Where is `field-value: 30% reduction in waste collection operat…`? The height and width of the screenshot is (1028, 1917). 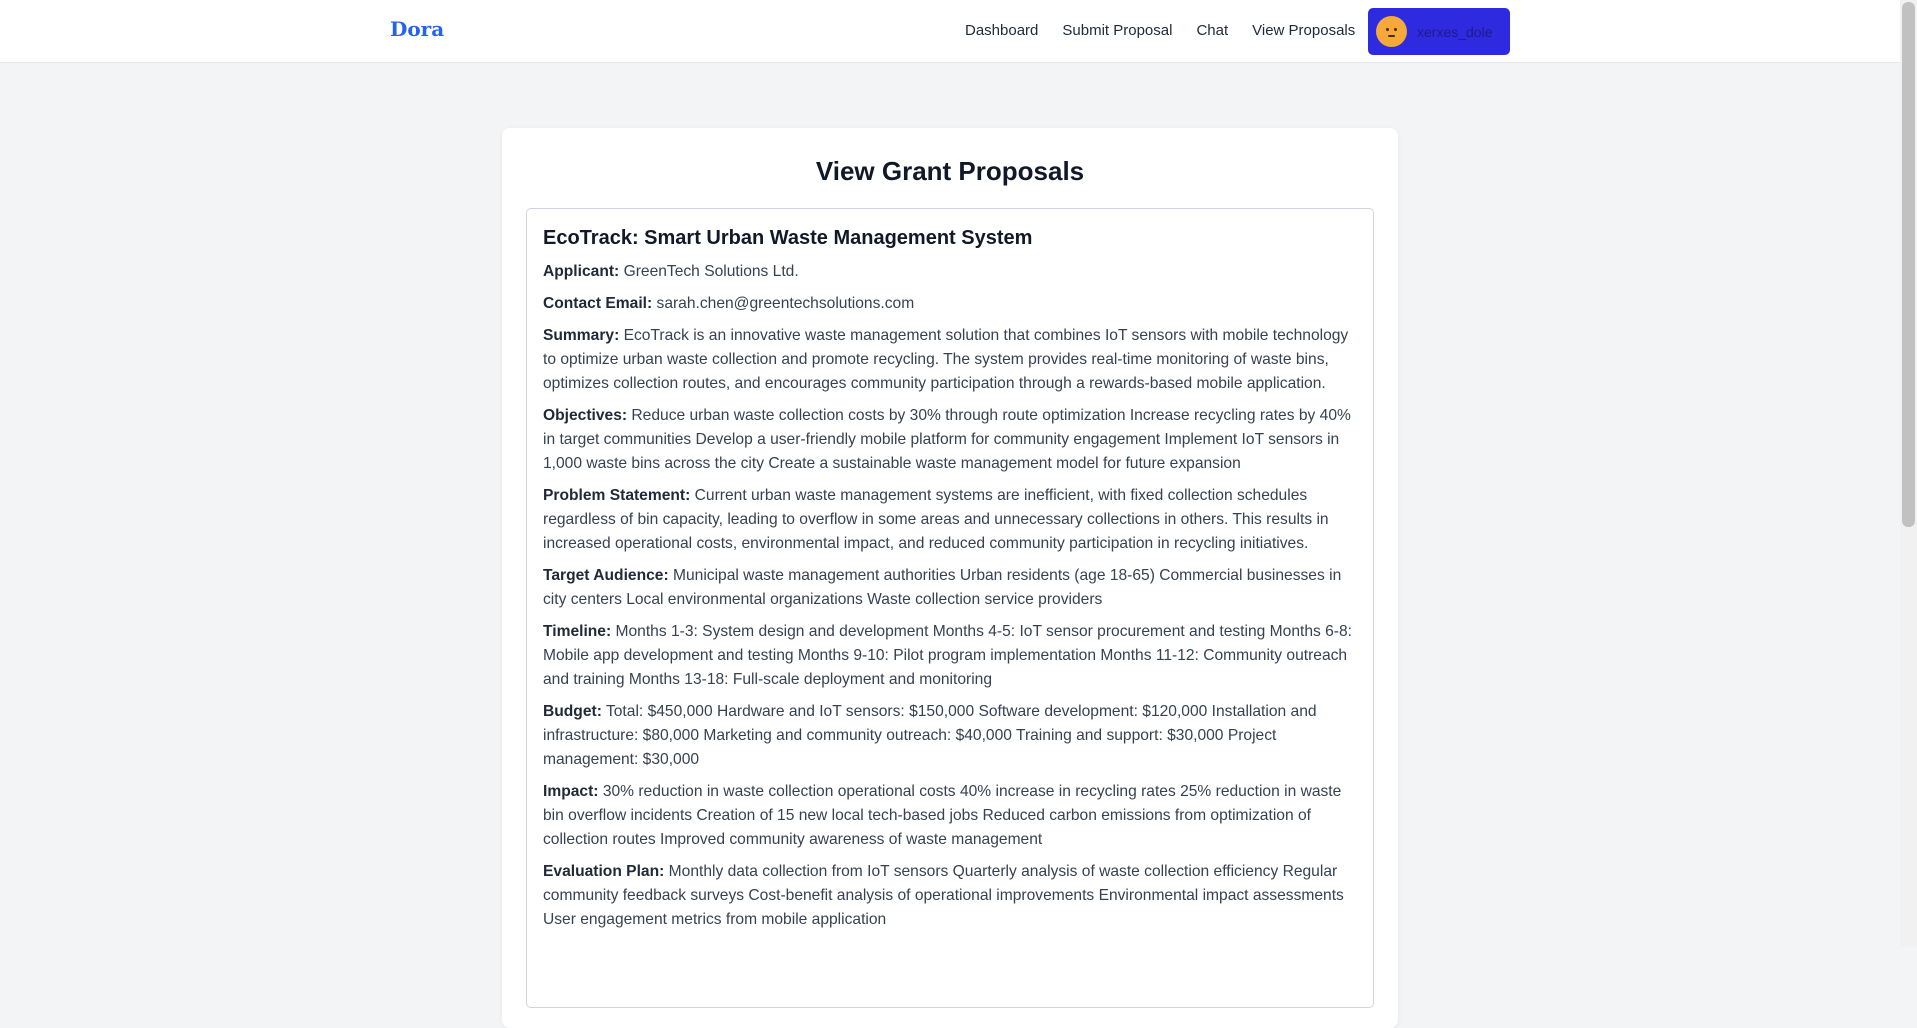
field-value: 30% reduction in waste collection operat… is located at coordinates (942, 815).